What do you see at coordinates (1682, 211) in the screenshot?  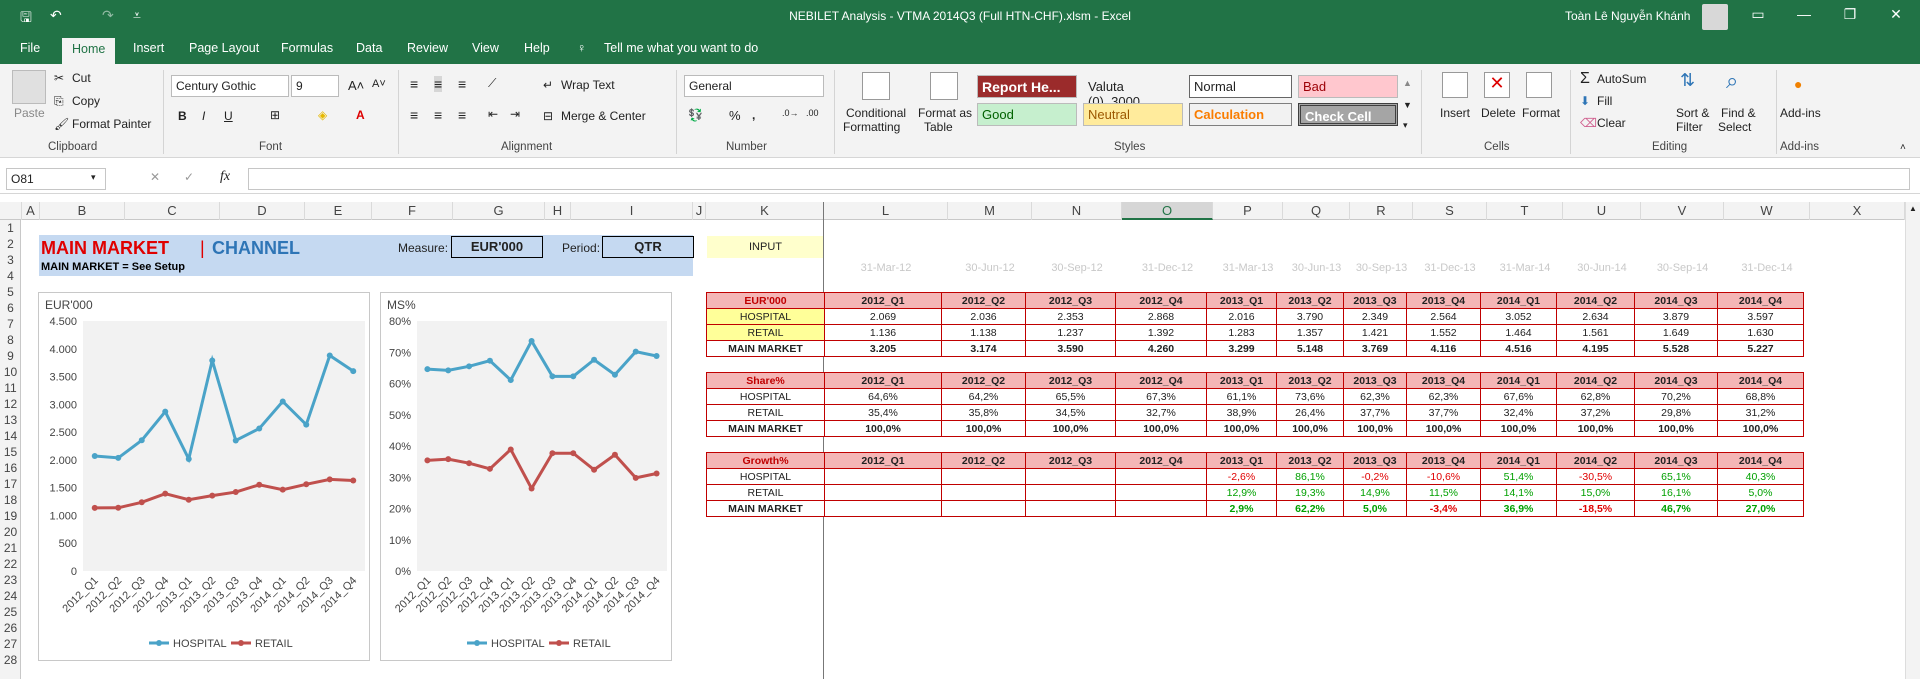 I see `column-header-v: V` at bounding box center [1682, 211].